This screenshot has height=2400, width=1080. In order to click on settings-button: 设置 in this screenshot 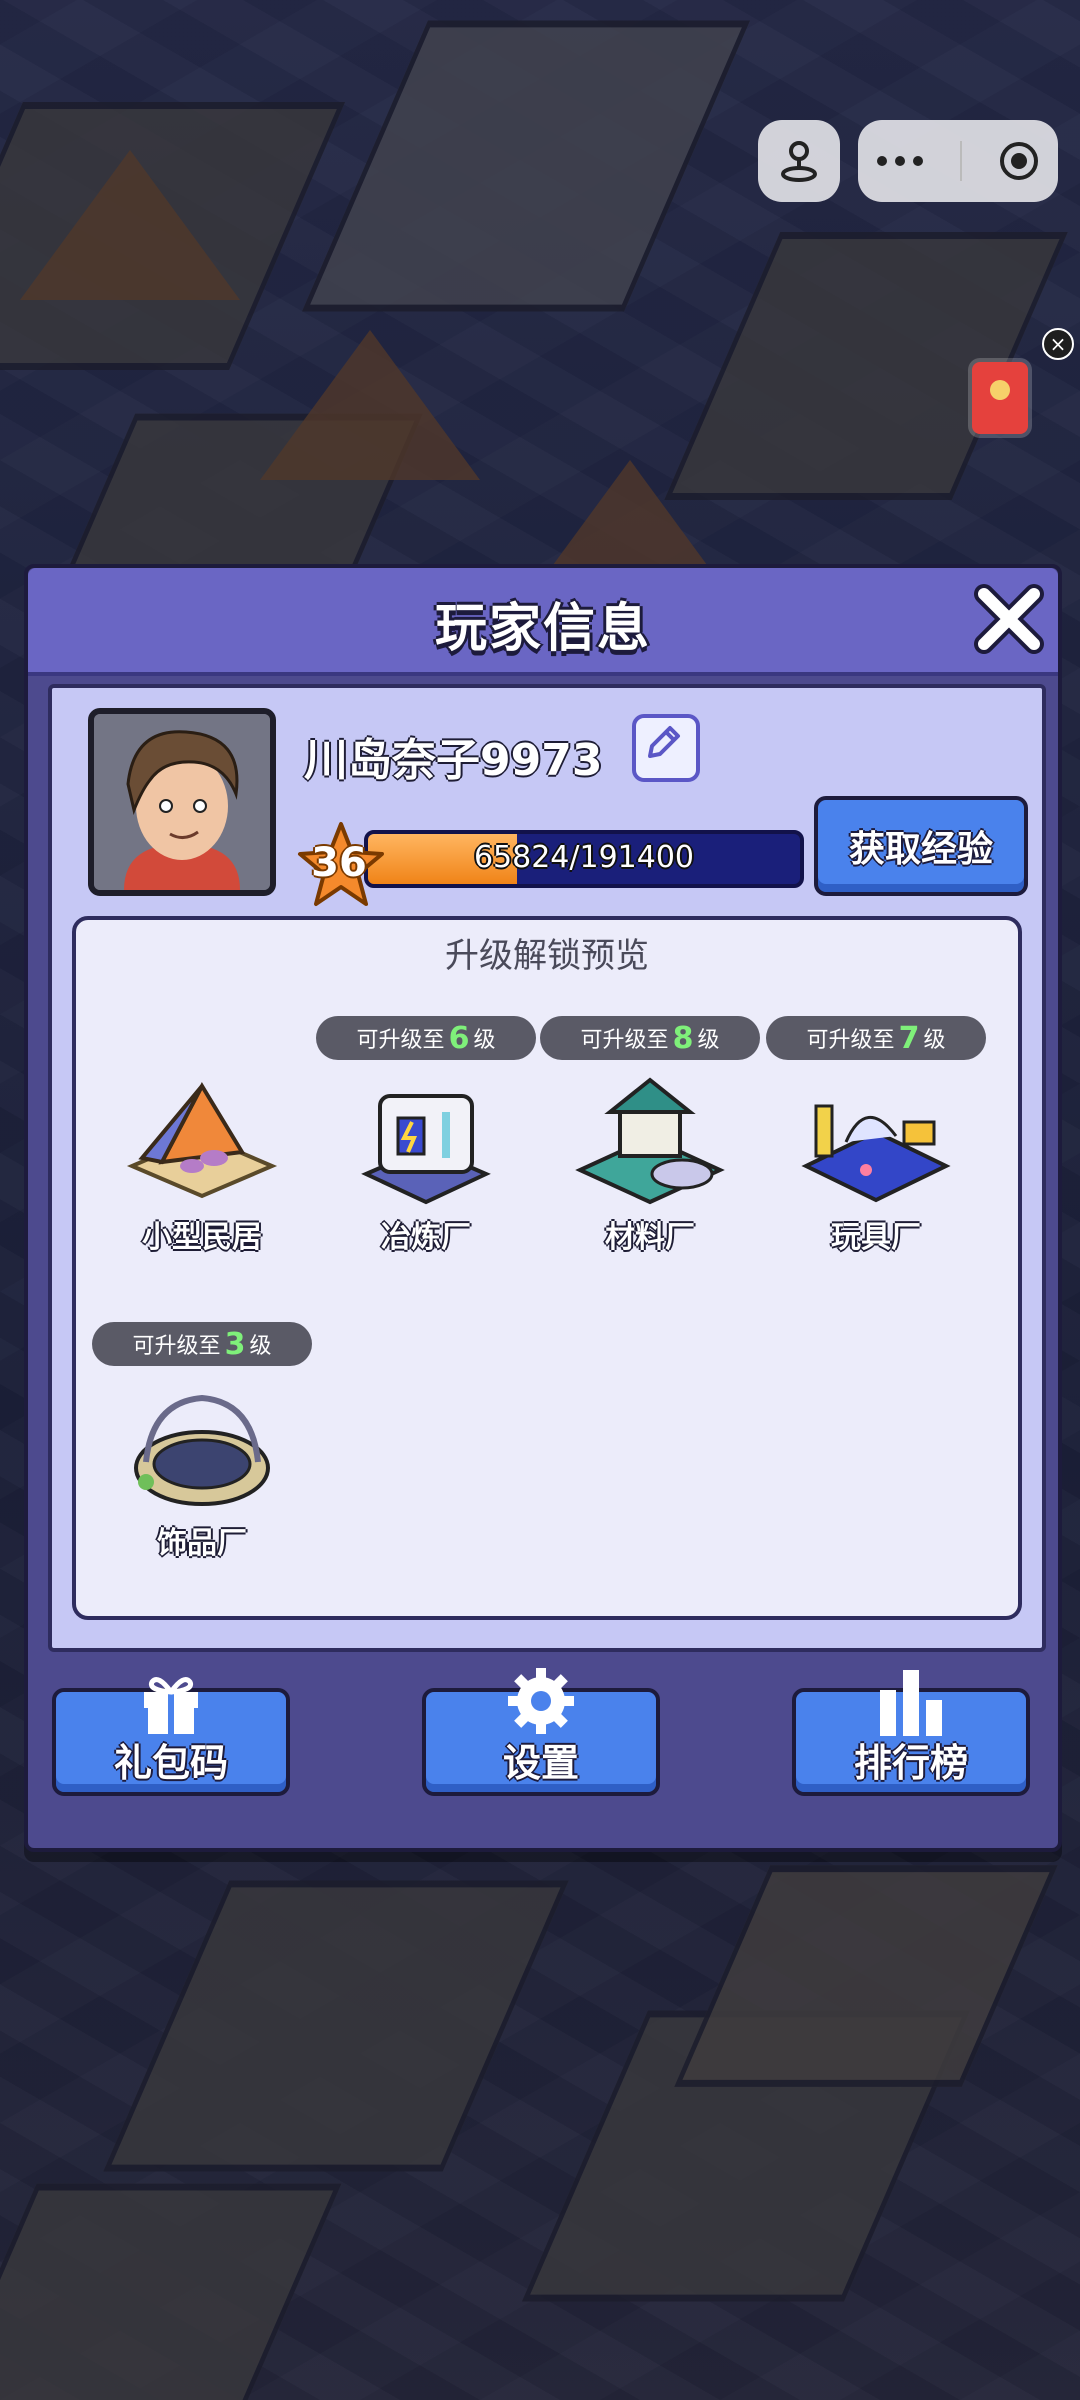, I will do `click(541, 1732)`.